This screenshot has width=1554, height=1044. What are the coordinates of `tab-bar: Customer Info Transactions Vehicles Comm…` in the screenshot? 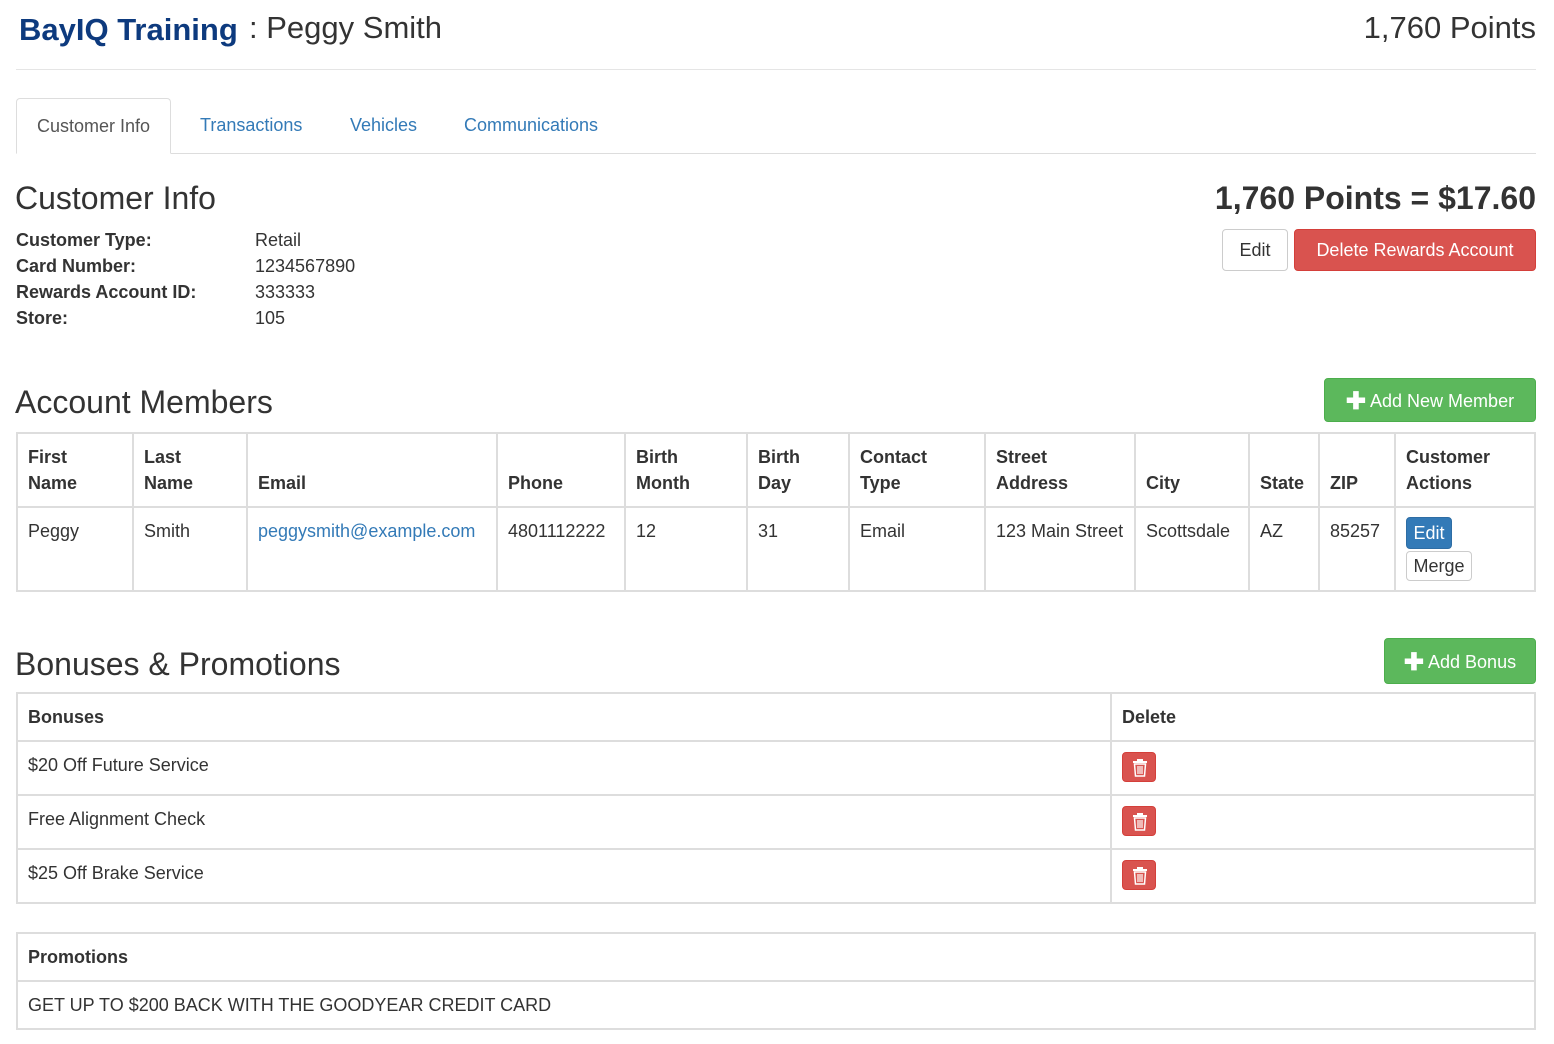 It's located at (776, 126).